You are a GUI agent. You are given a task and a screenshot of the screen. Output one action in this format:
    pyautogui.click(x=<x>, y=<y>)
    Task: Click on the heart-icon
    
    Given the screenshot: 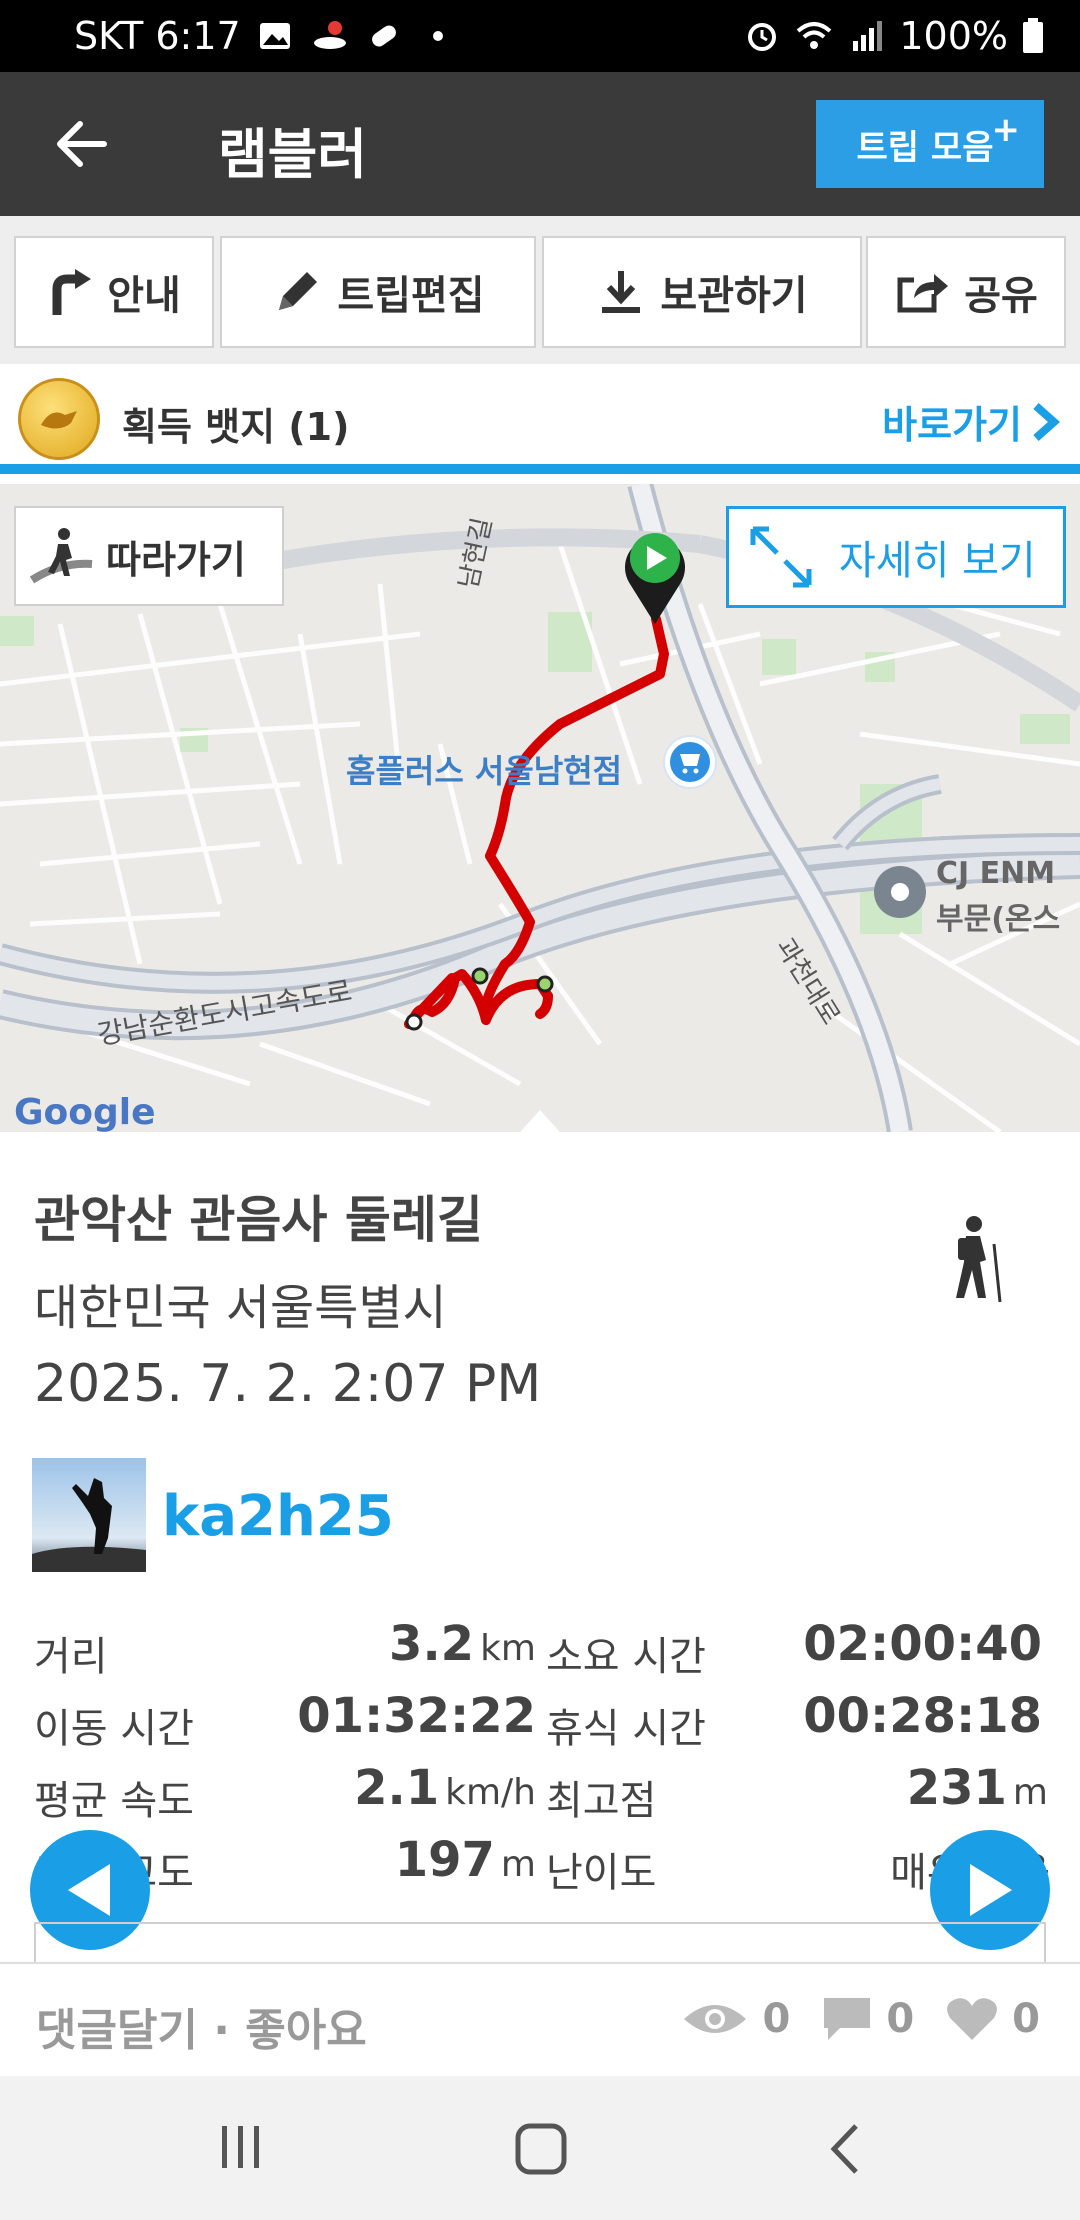 What is the action you would take?
    pyautogui.click(x=972, y=2019)
    